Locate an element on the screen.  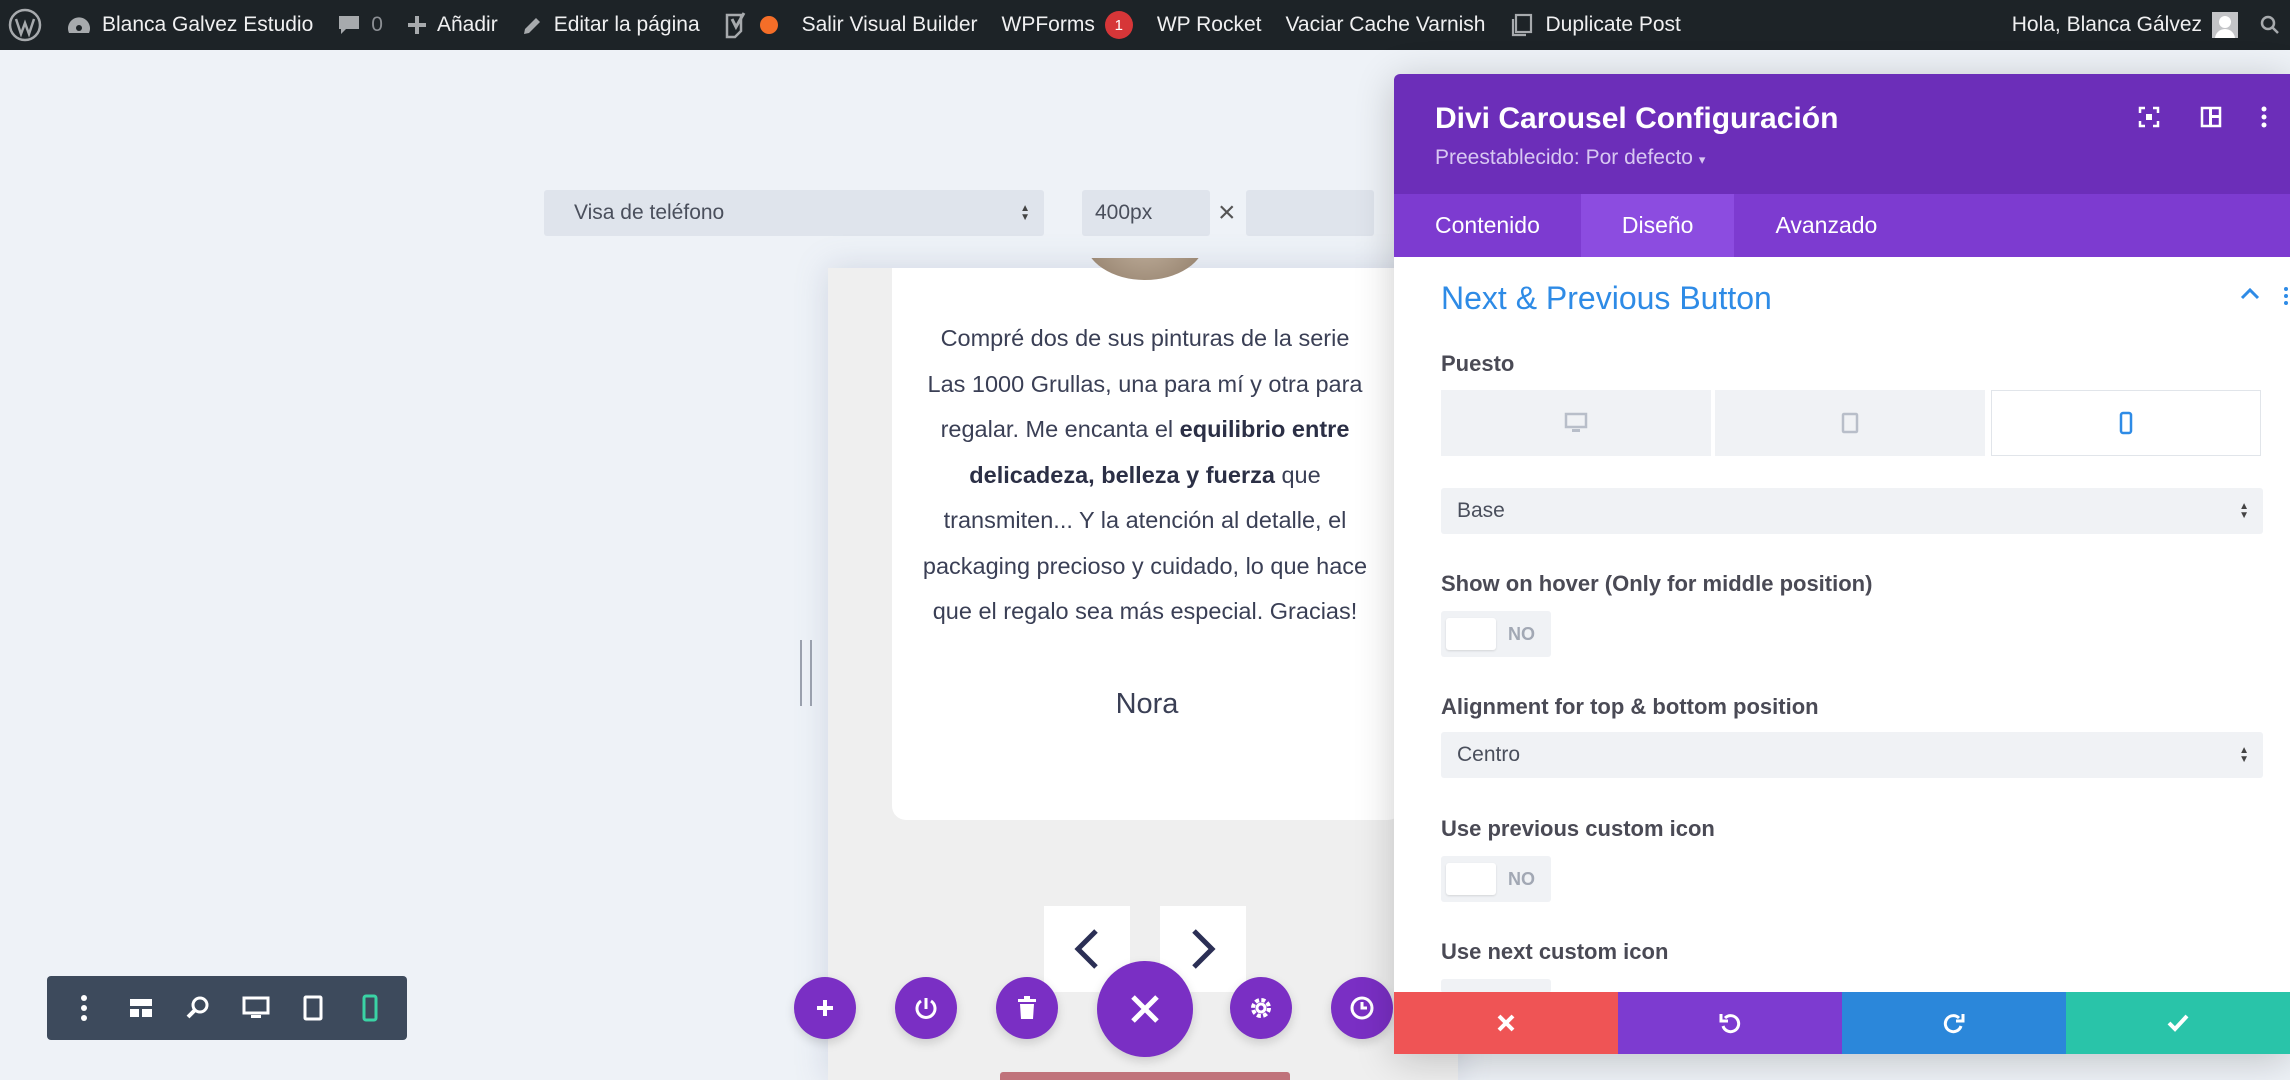
redo-icon is located at coordinates (1954, 1024).